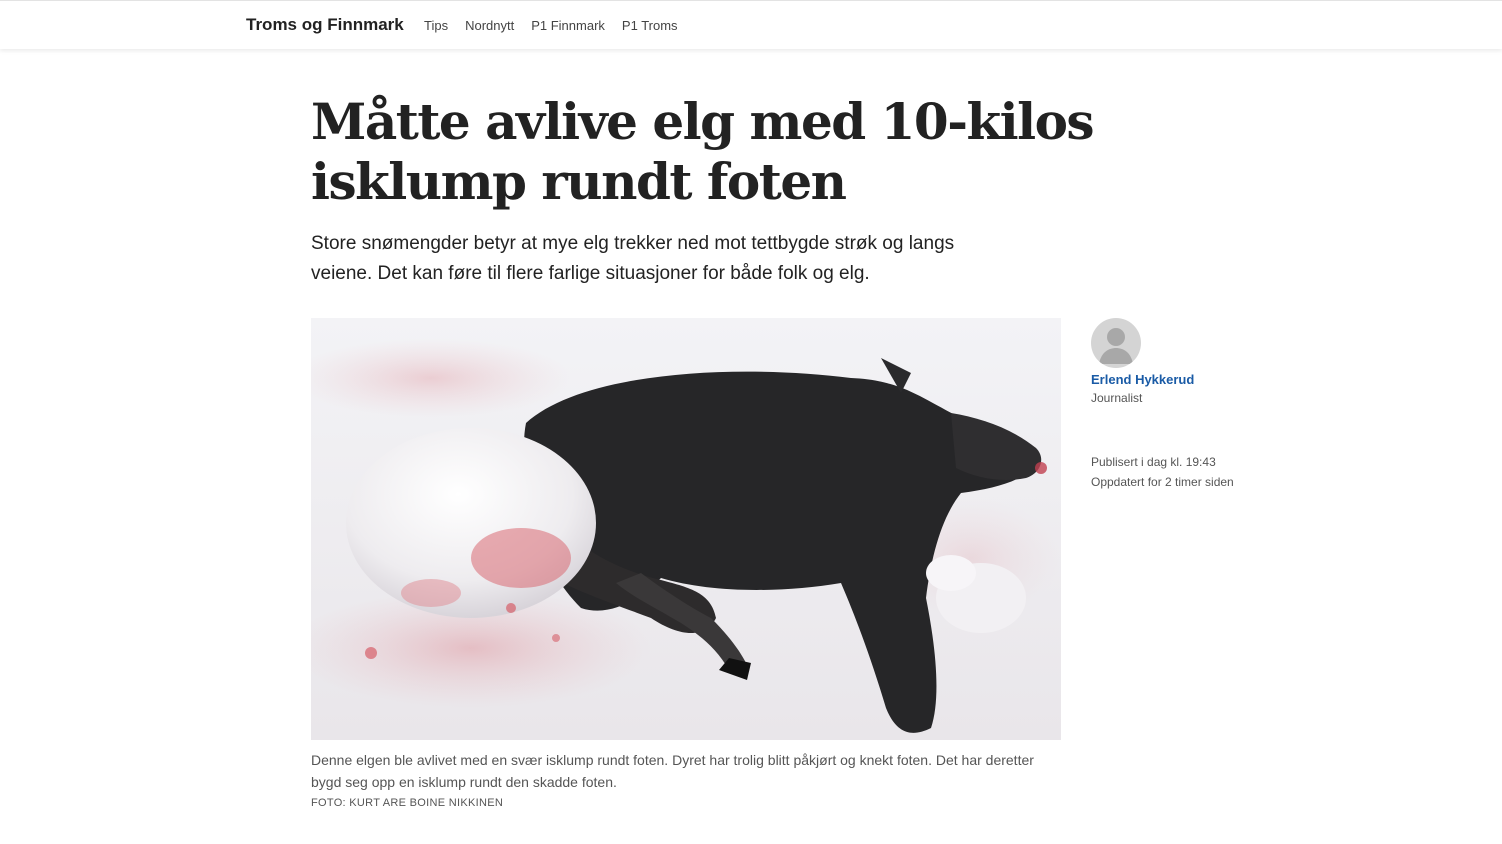  What do you see at coordinates (650, 25) in the screenshot?
I see `nav-p1-troms: P1 Troms` at bounding box center [650, 25].